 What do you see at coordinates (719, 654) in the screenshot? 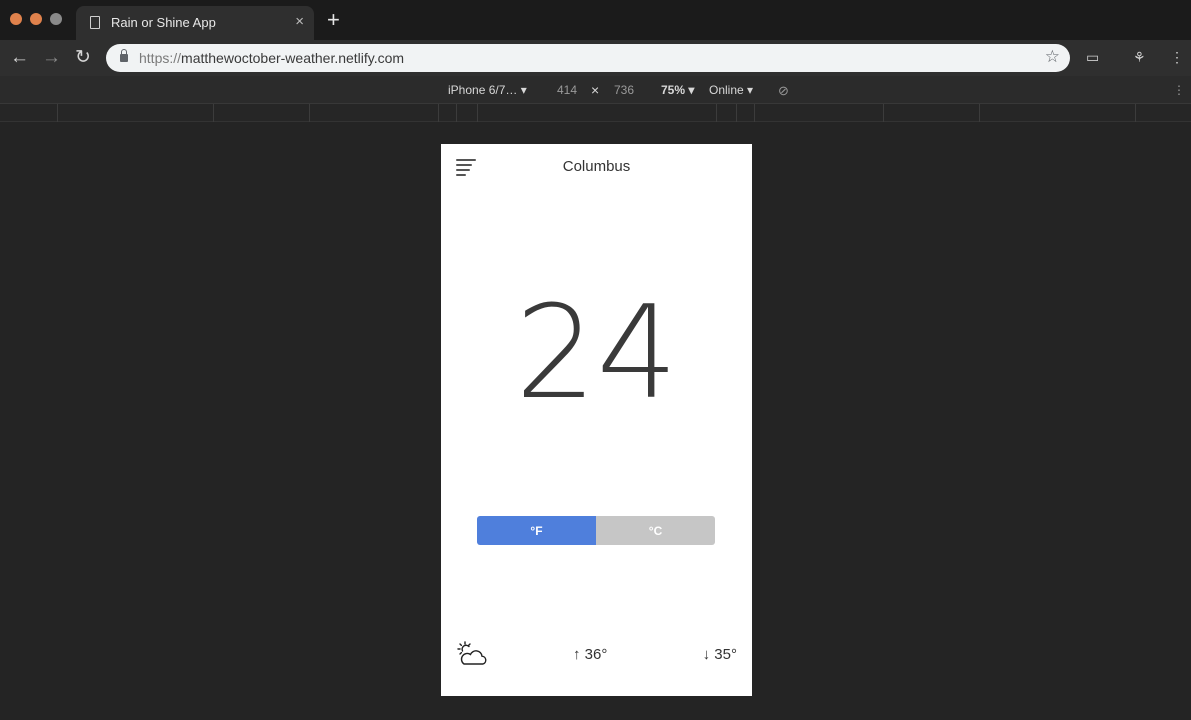
I see `low-temperature: ↓ 35°` at bounding box center [719, 654].